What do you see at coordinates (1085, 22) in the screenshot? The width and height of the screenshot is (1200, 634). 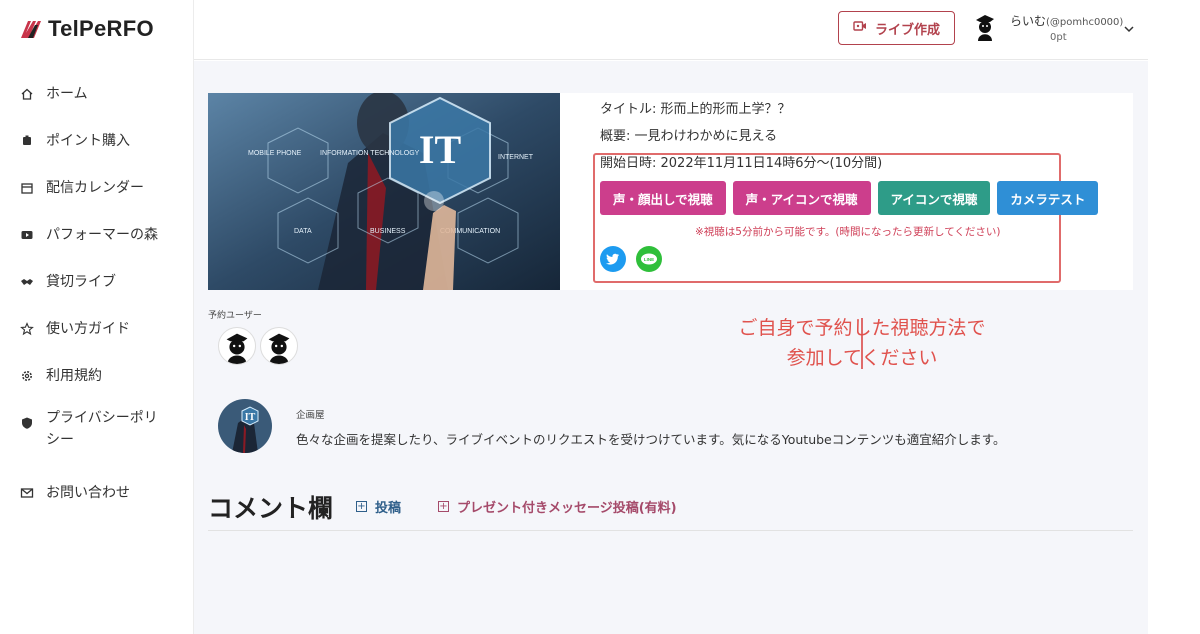 I see `user-handle: (@pomhc0000)` at bounding box center [1085, 22].